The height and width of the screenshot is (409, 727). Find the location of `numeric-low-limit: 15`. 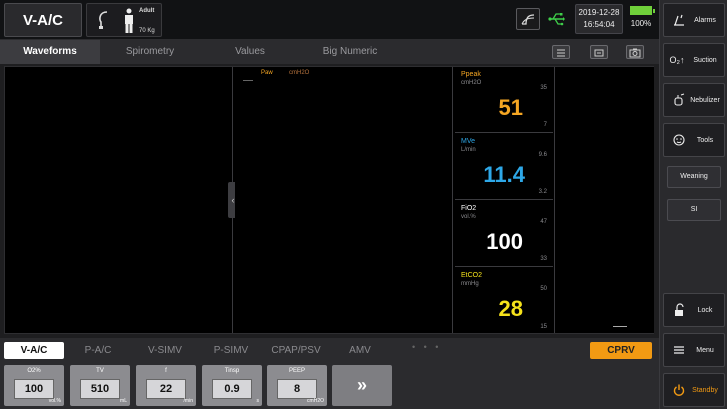

numeric-low-limit: 15 is located at coordinates (543, 327).